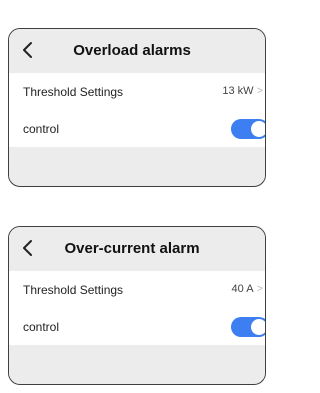 The height and width of the screenshot is (393, 320). Describe the element at coordinates (137, 289) in the screenshot. I see `threshold-settings-row: Threshold Settings 40 A >` at that location.